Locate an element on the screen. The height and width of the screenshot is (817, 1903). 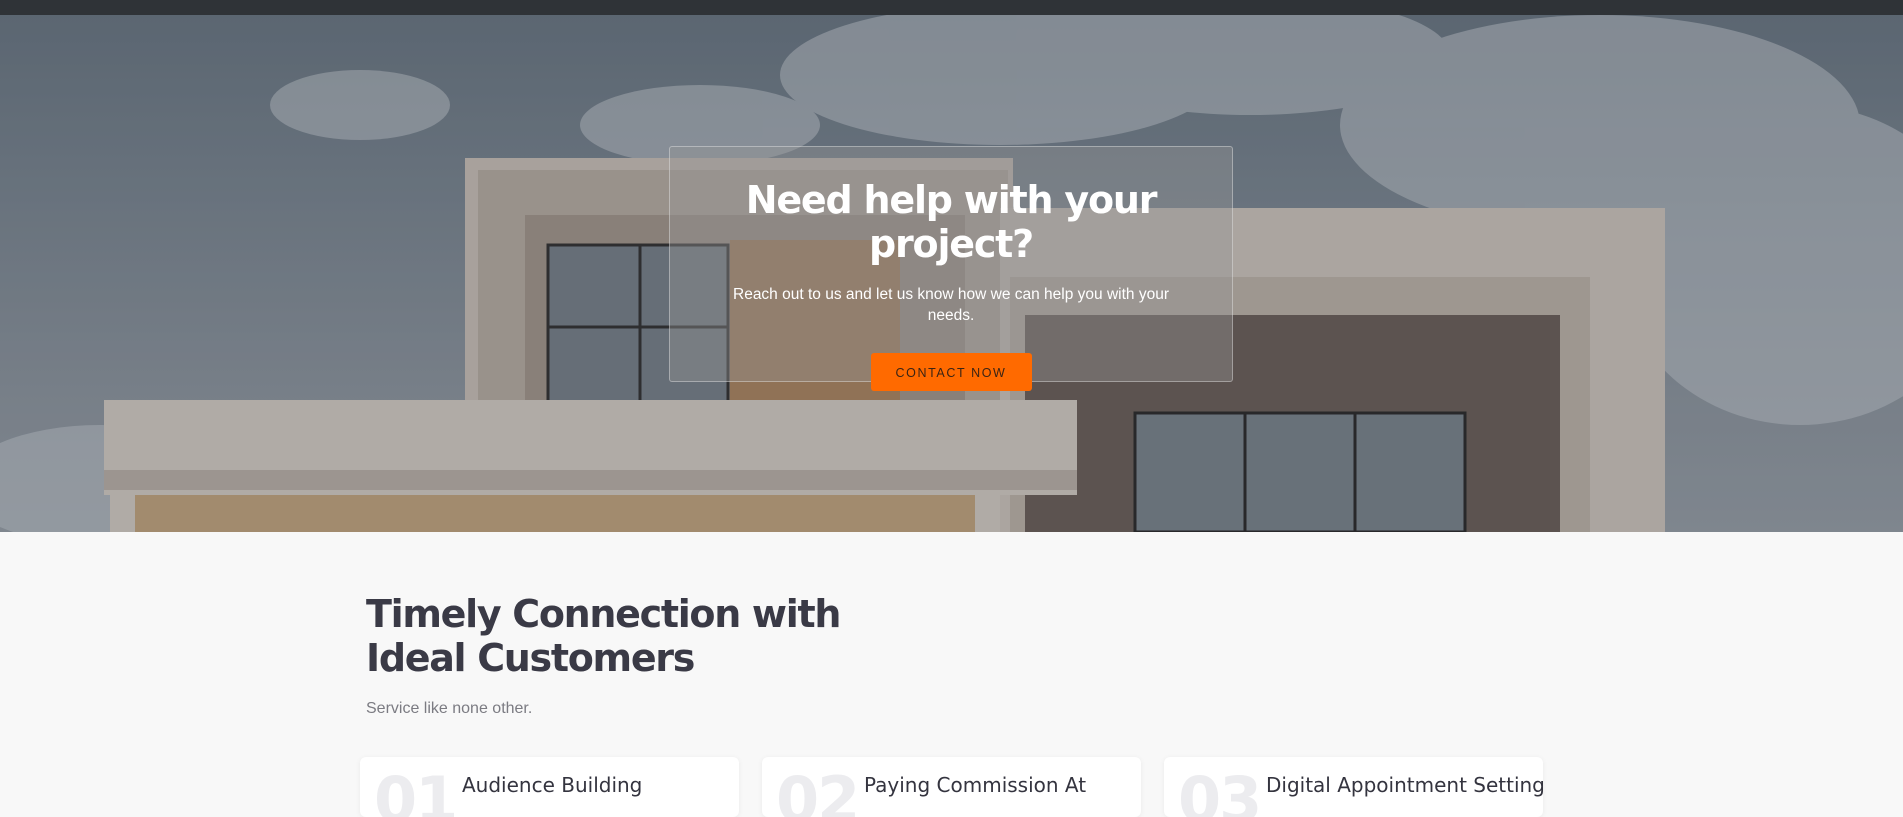
card-title: Paying Commission At is located at coordinates (975, 785).